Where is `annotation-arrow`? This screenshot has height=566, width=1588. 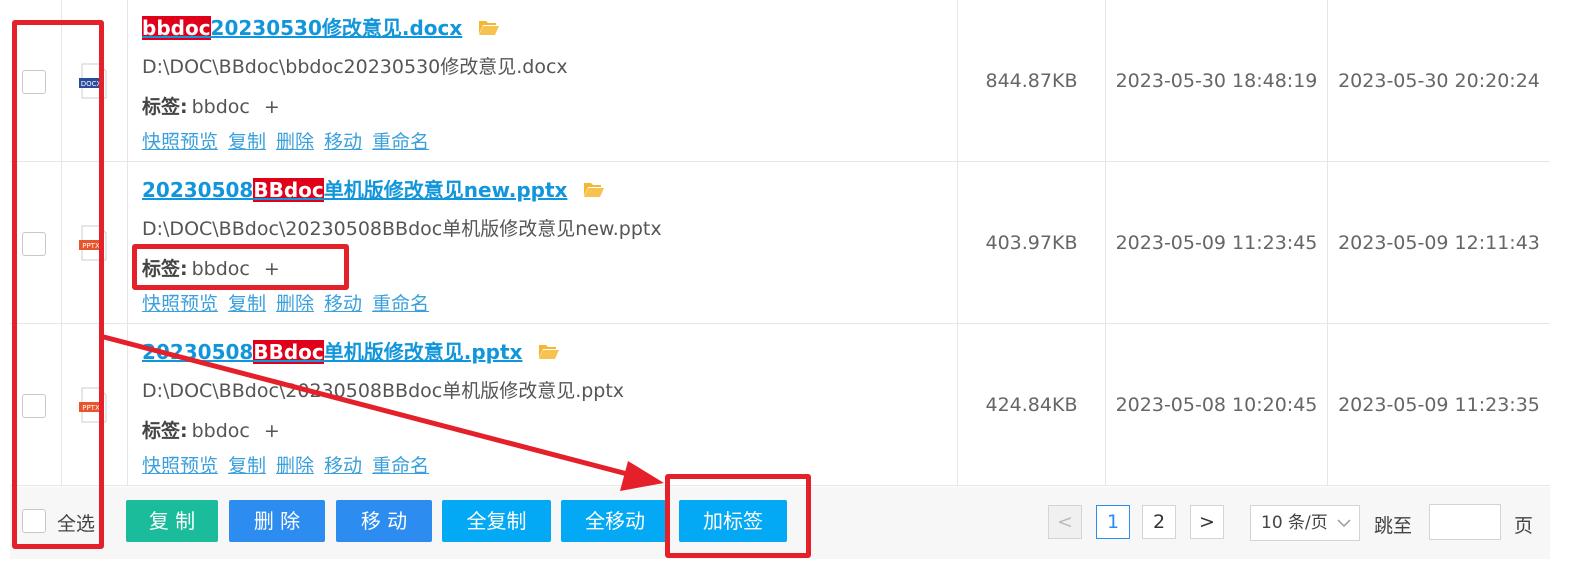 annotation-arrow is located at coordinates (381, 412).